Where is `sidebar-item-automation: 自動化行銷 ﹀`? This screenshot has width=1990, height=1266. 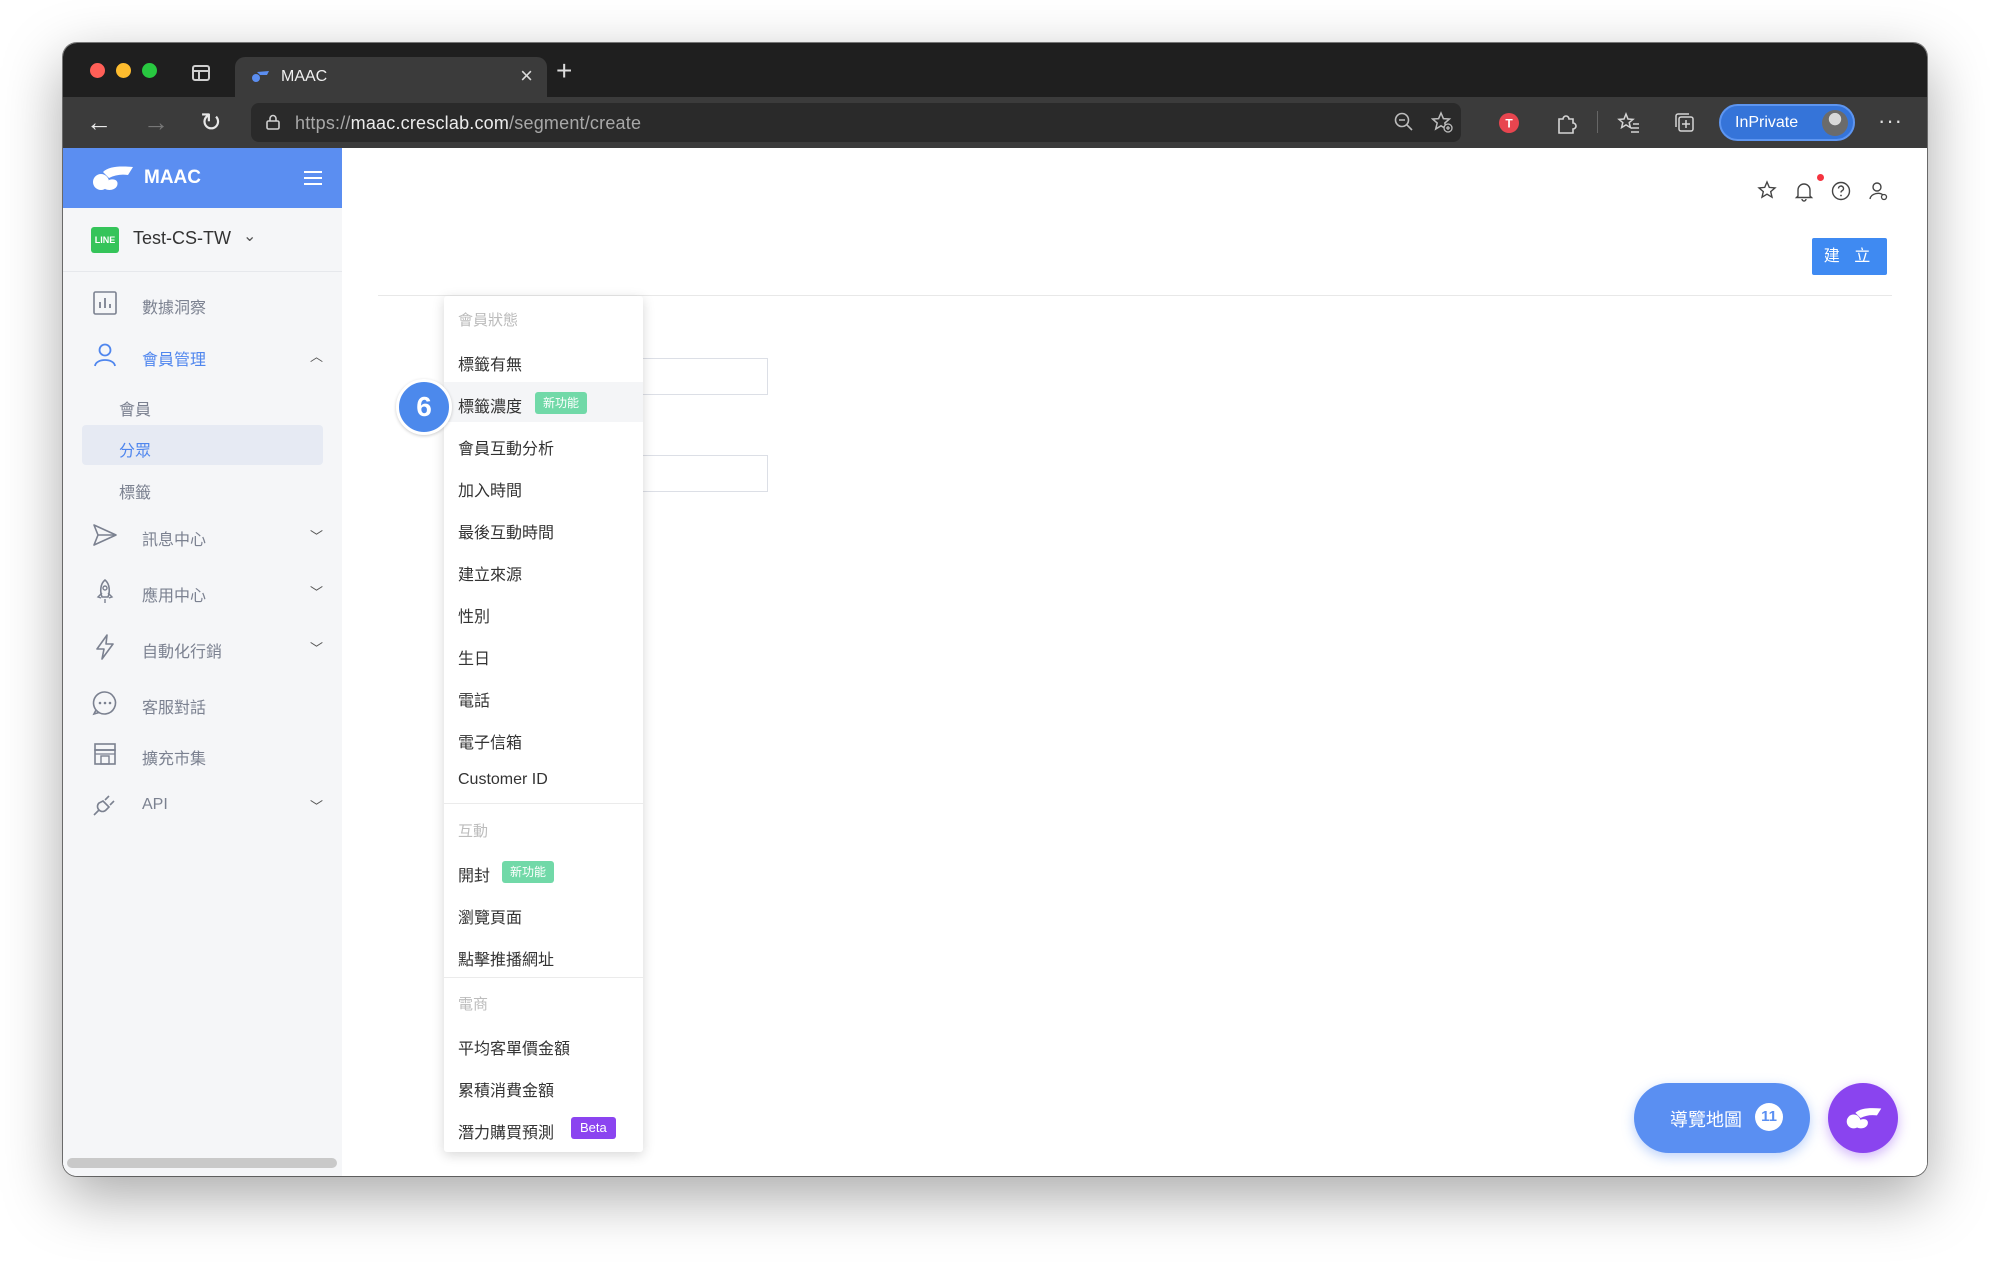
sidebar-item-automation: 自動化行銷 ﹀ is located at coordinates (202, 647).